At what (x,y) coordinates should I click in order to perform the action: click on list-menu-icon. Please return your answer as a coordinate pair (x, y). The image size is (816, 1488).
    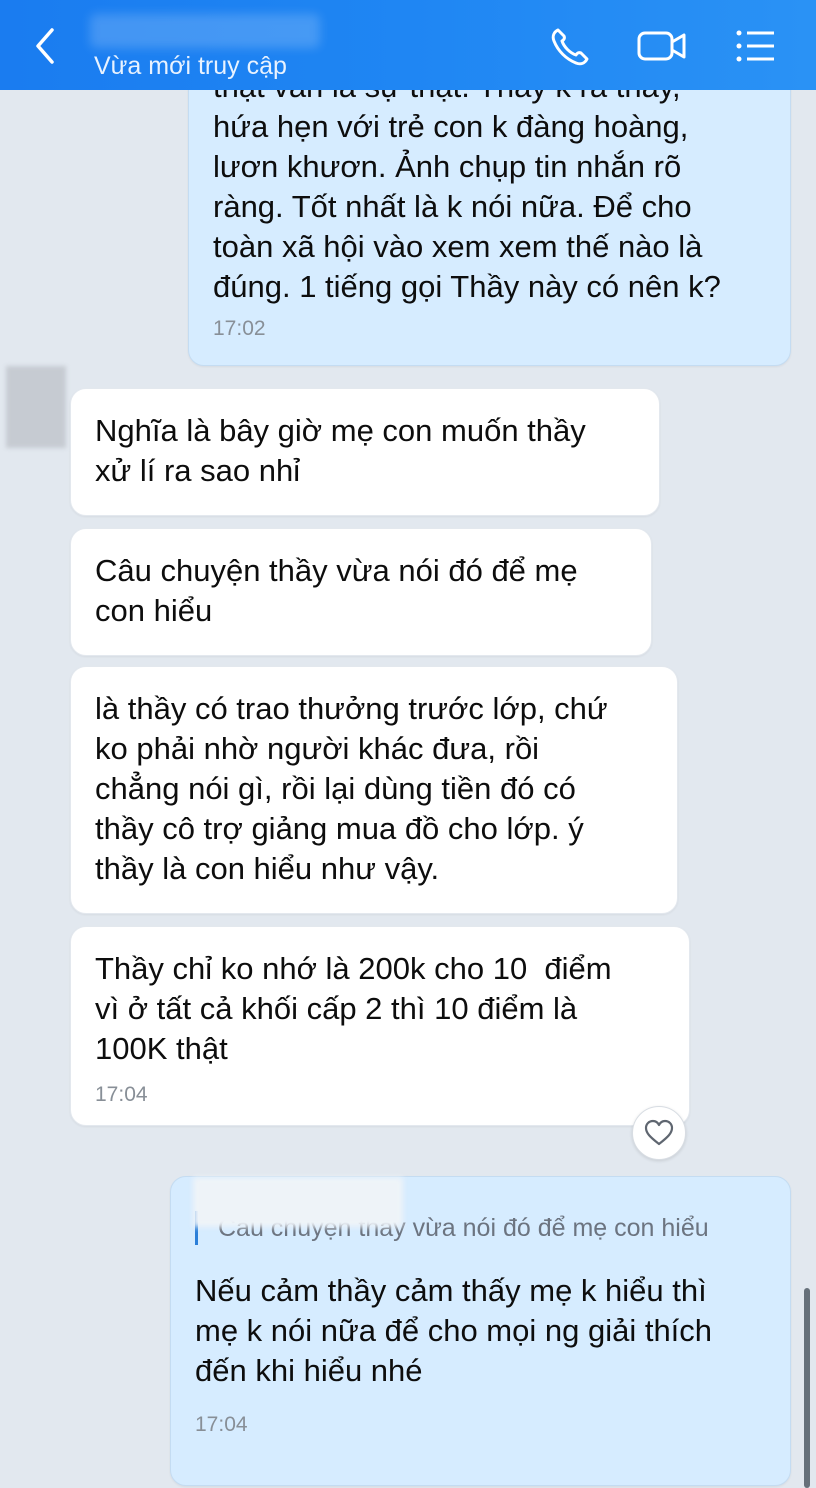
    Looking at the image, I should click on (754, 46).